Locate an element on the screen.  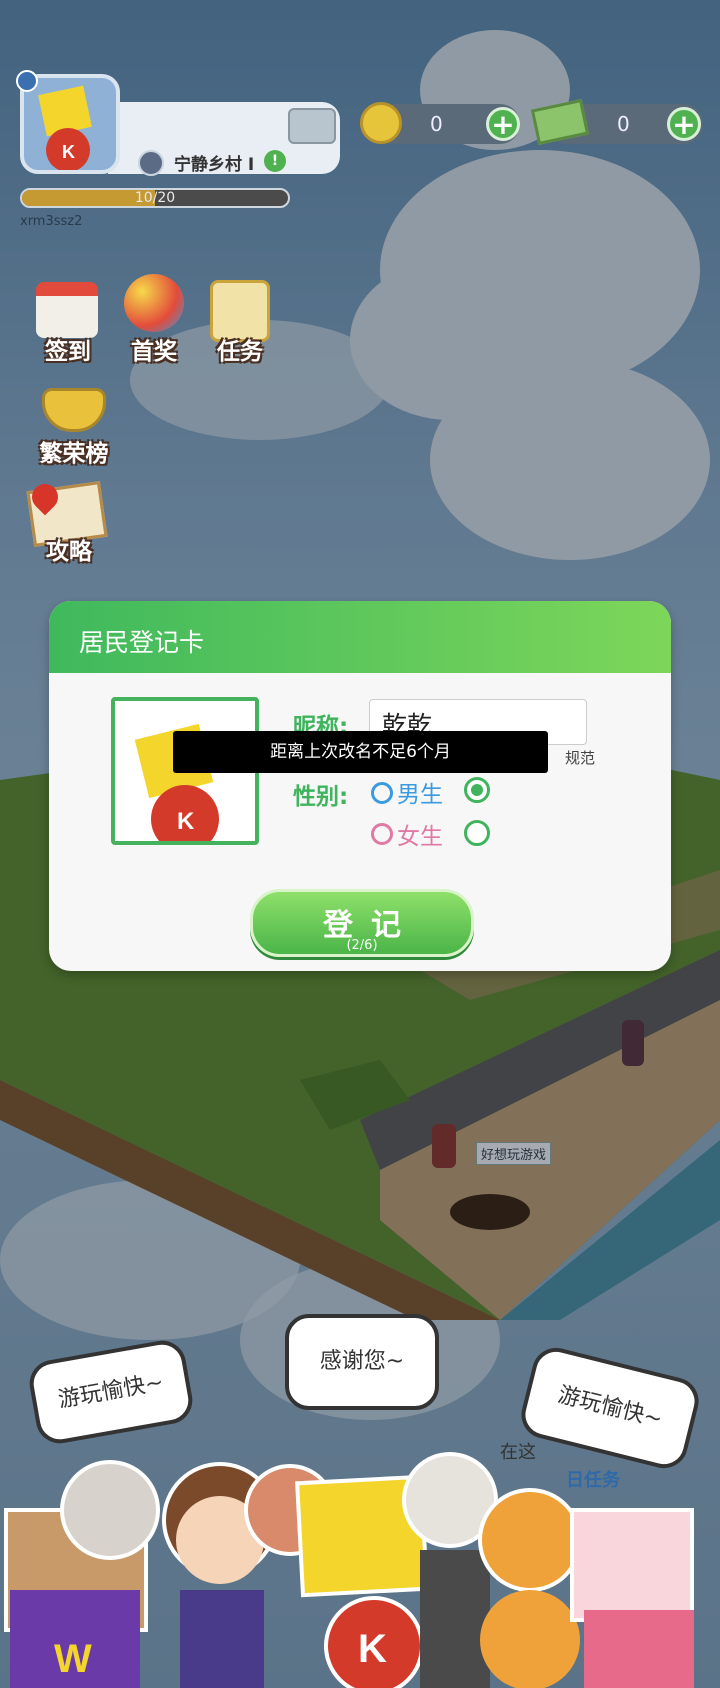
town-name: 宁静乡村 I is located at coordinates (214, 162).